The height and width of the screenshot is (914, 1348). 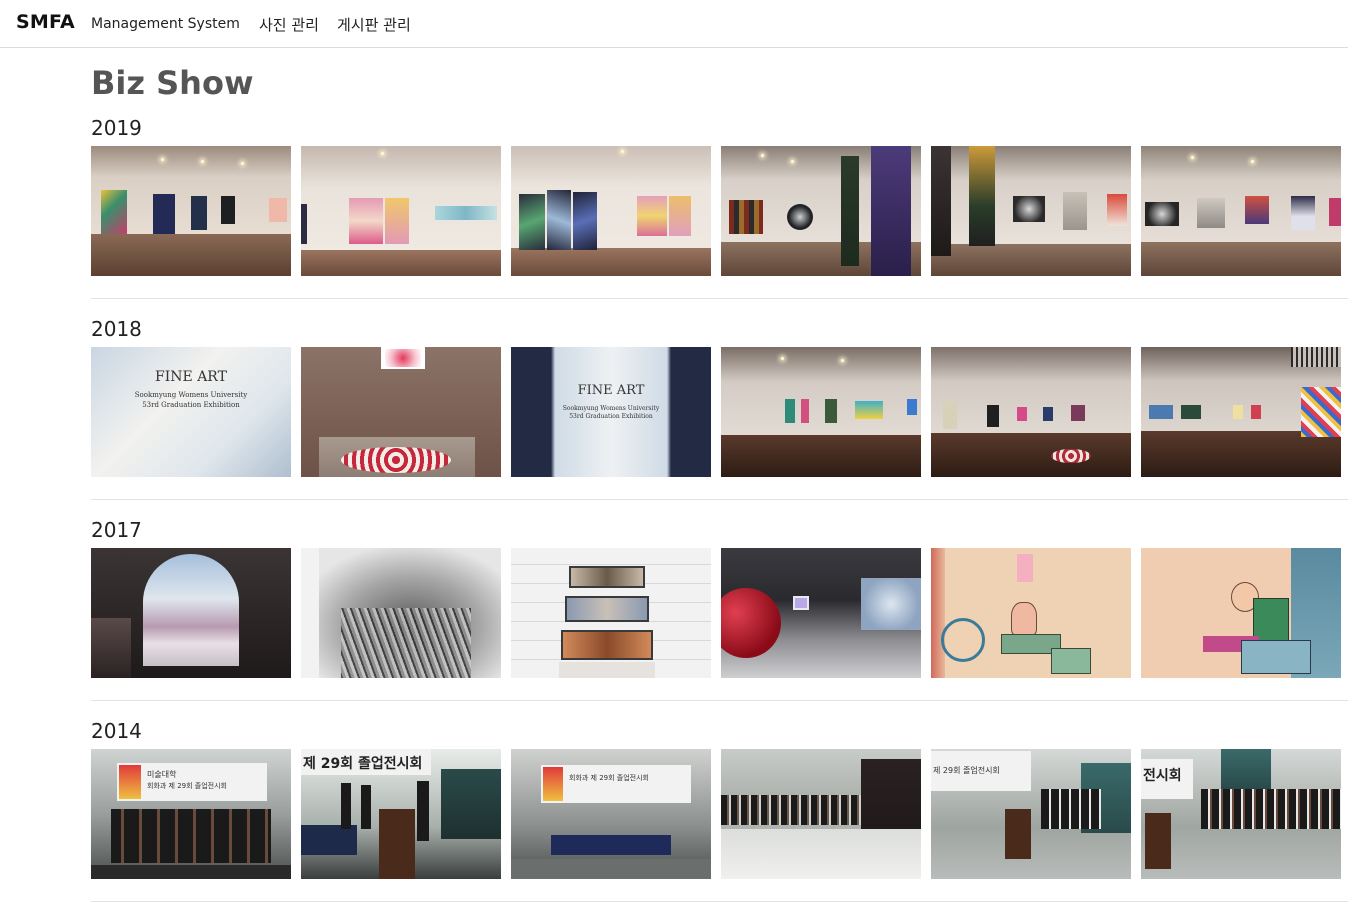 What do you see at coordinates (289, 24) in the screenshot?
I see `nav-photo-management: 사진 관리` at bounding box center [289, 24].